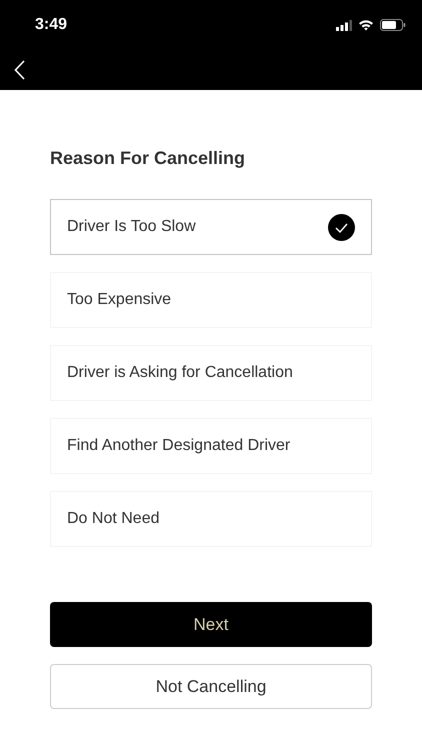 The height and width of the screenshot is (750, 422). I want to click on page-title: Reason For Cancelling, so click(148, 158).